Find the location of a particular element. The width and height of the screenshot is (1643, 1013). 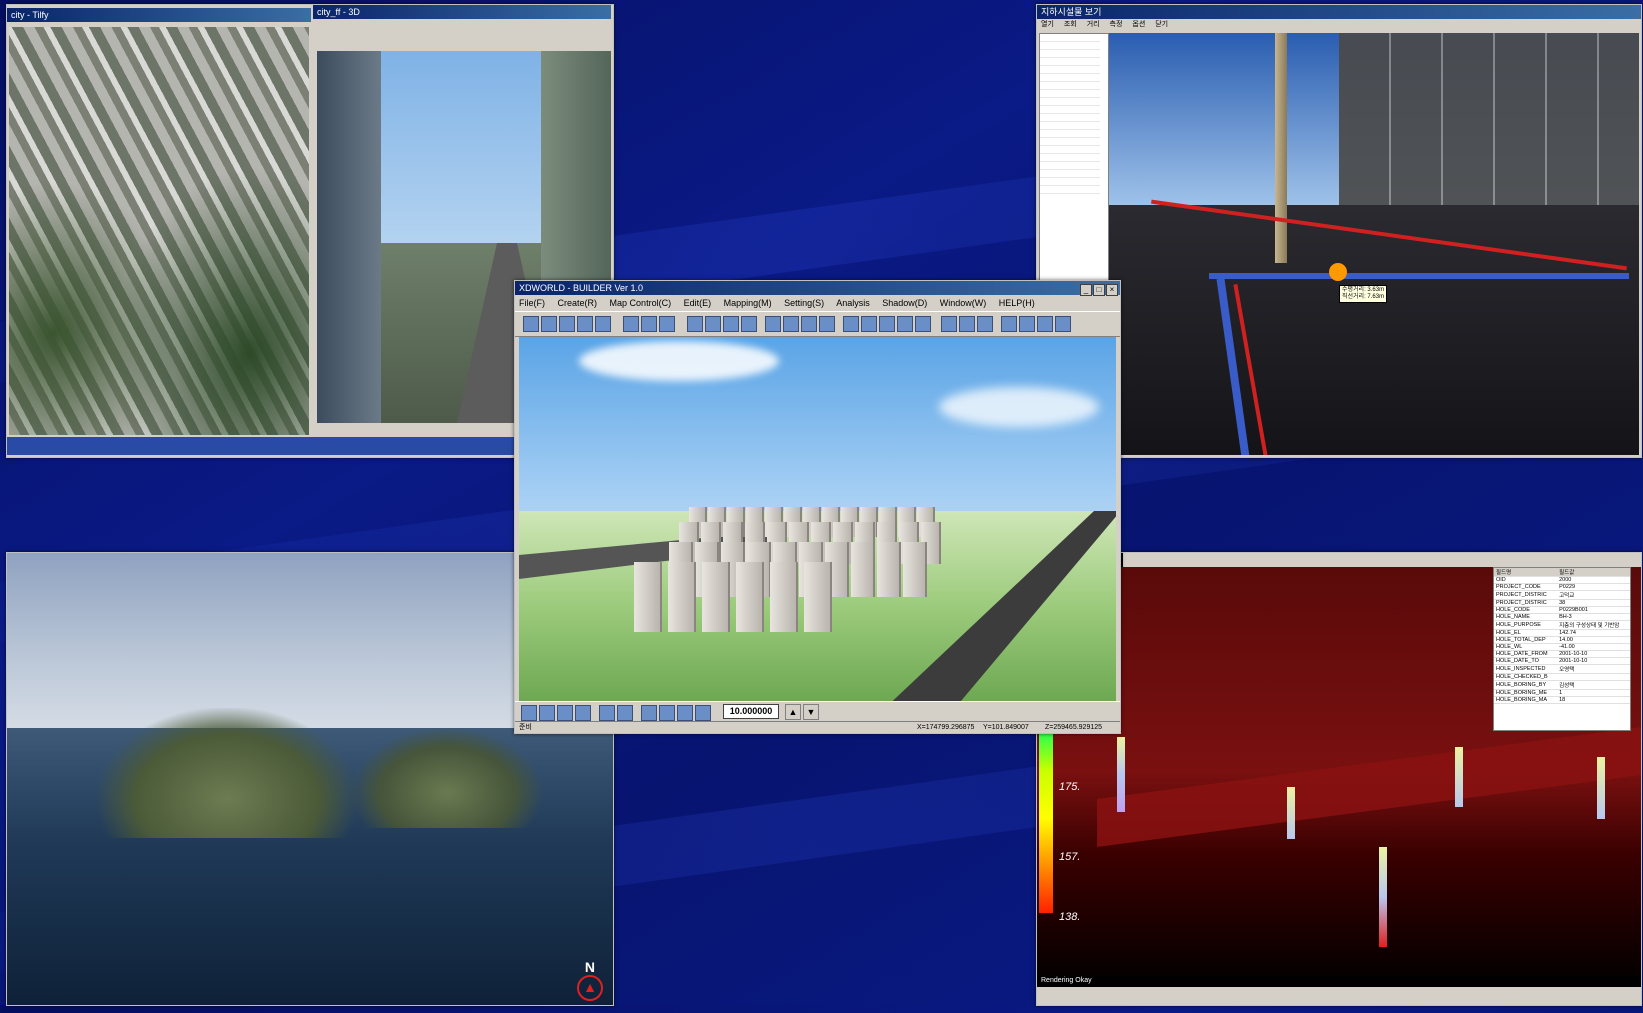

maximize-button: □ is located at coordinates (1099, 290).